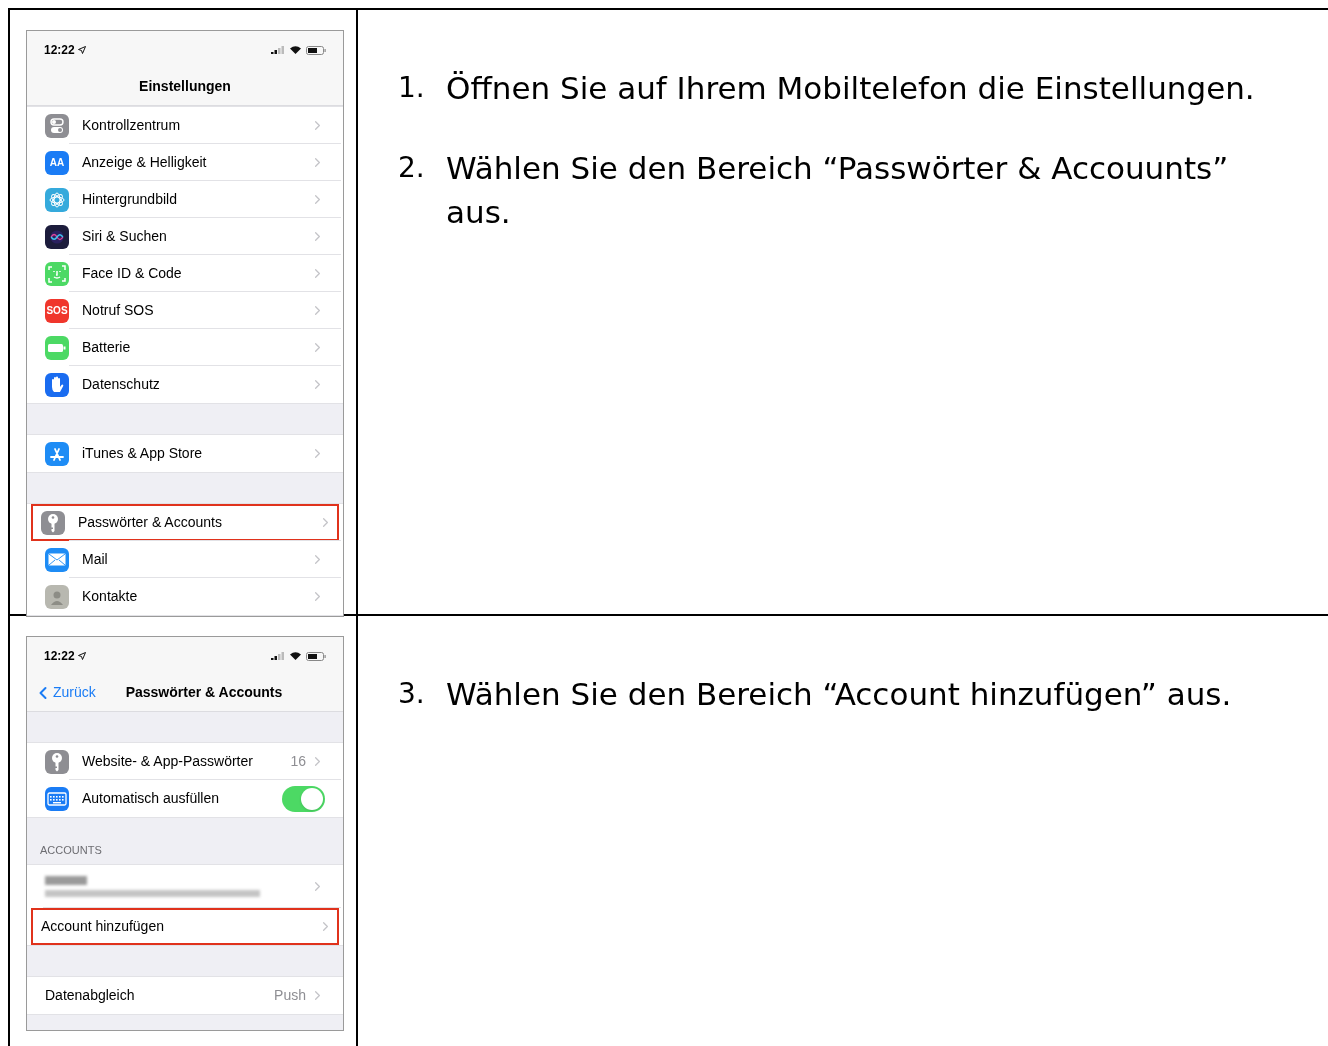 The width and height of the screenshot is (1328, 1046). I want to click on settings-row: Account hinzufügen, so click(185, 926).